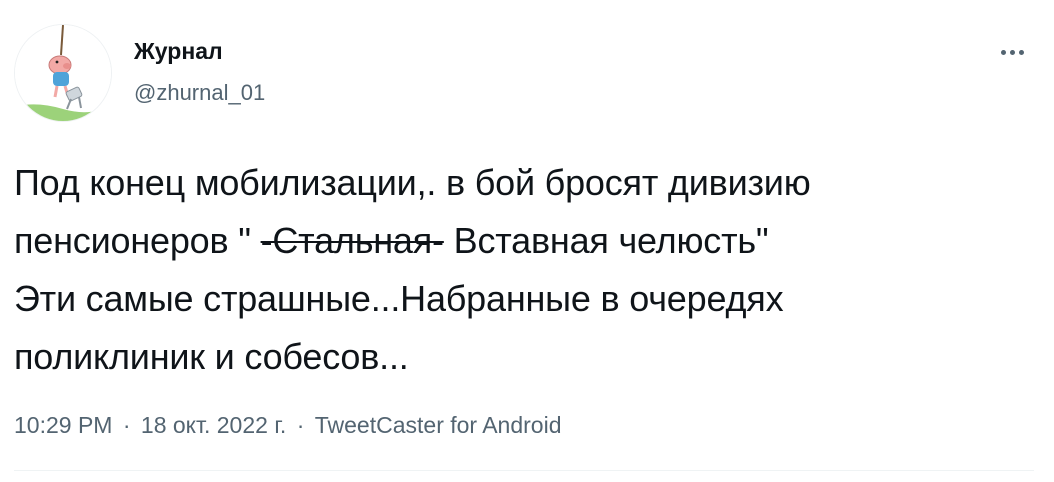 This screenshot has width=1054, height=482. What do you see at coordinates (524, 470) in the screenshot?
I see `divider` at bounding box center [524, 470].